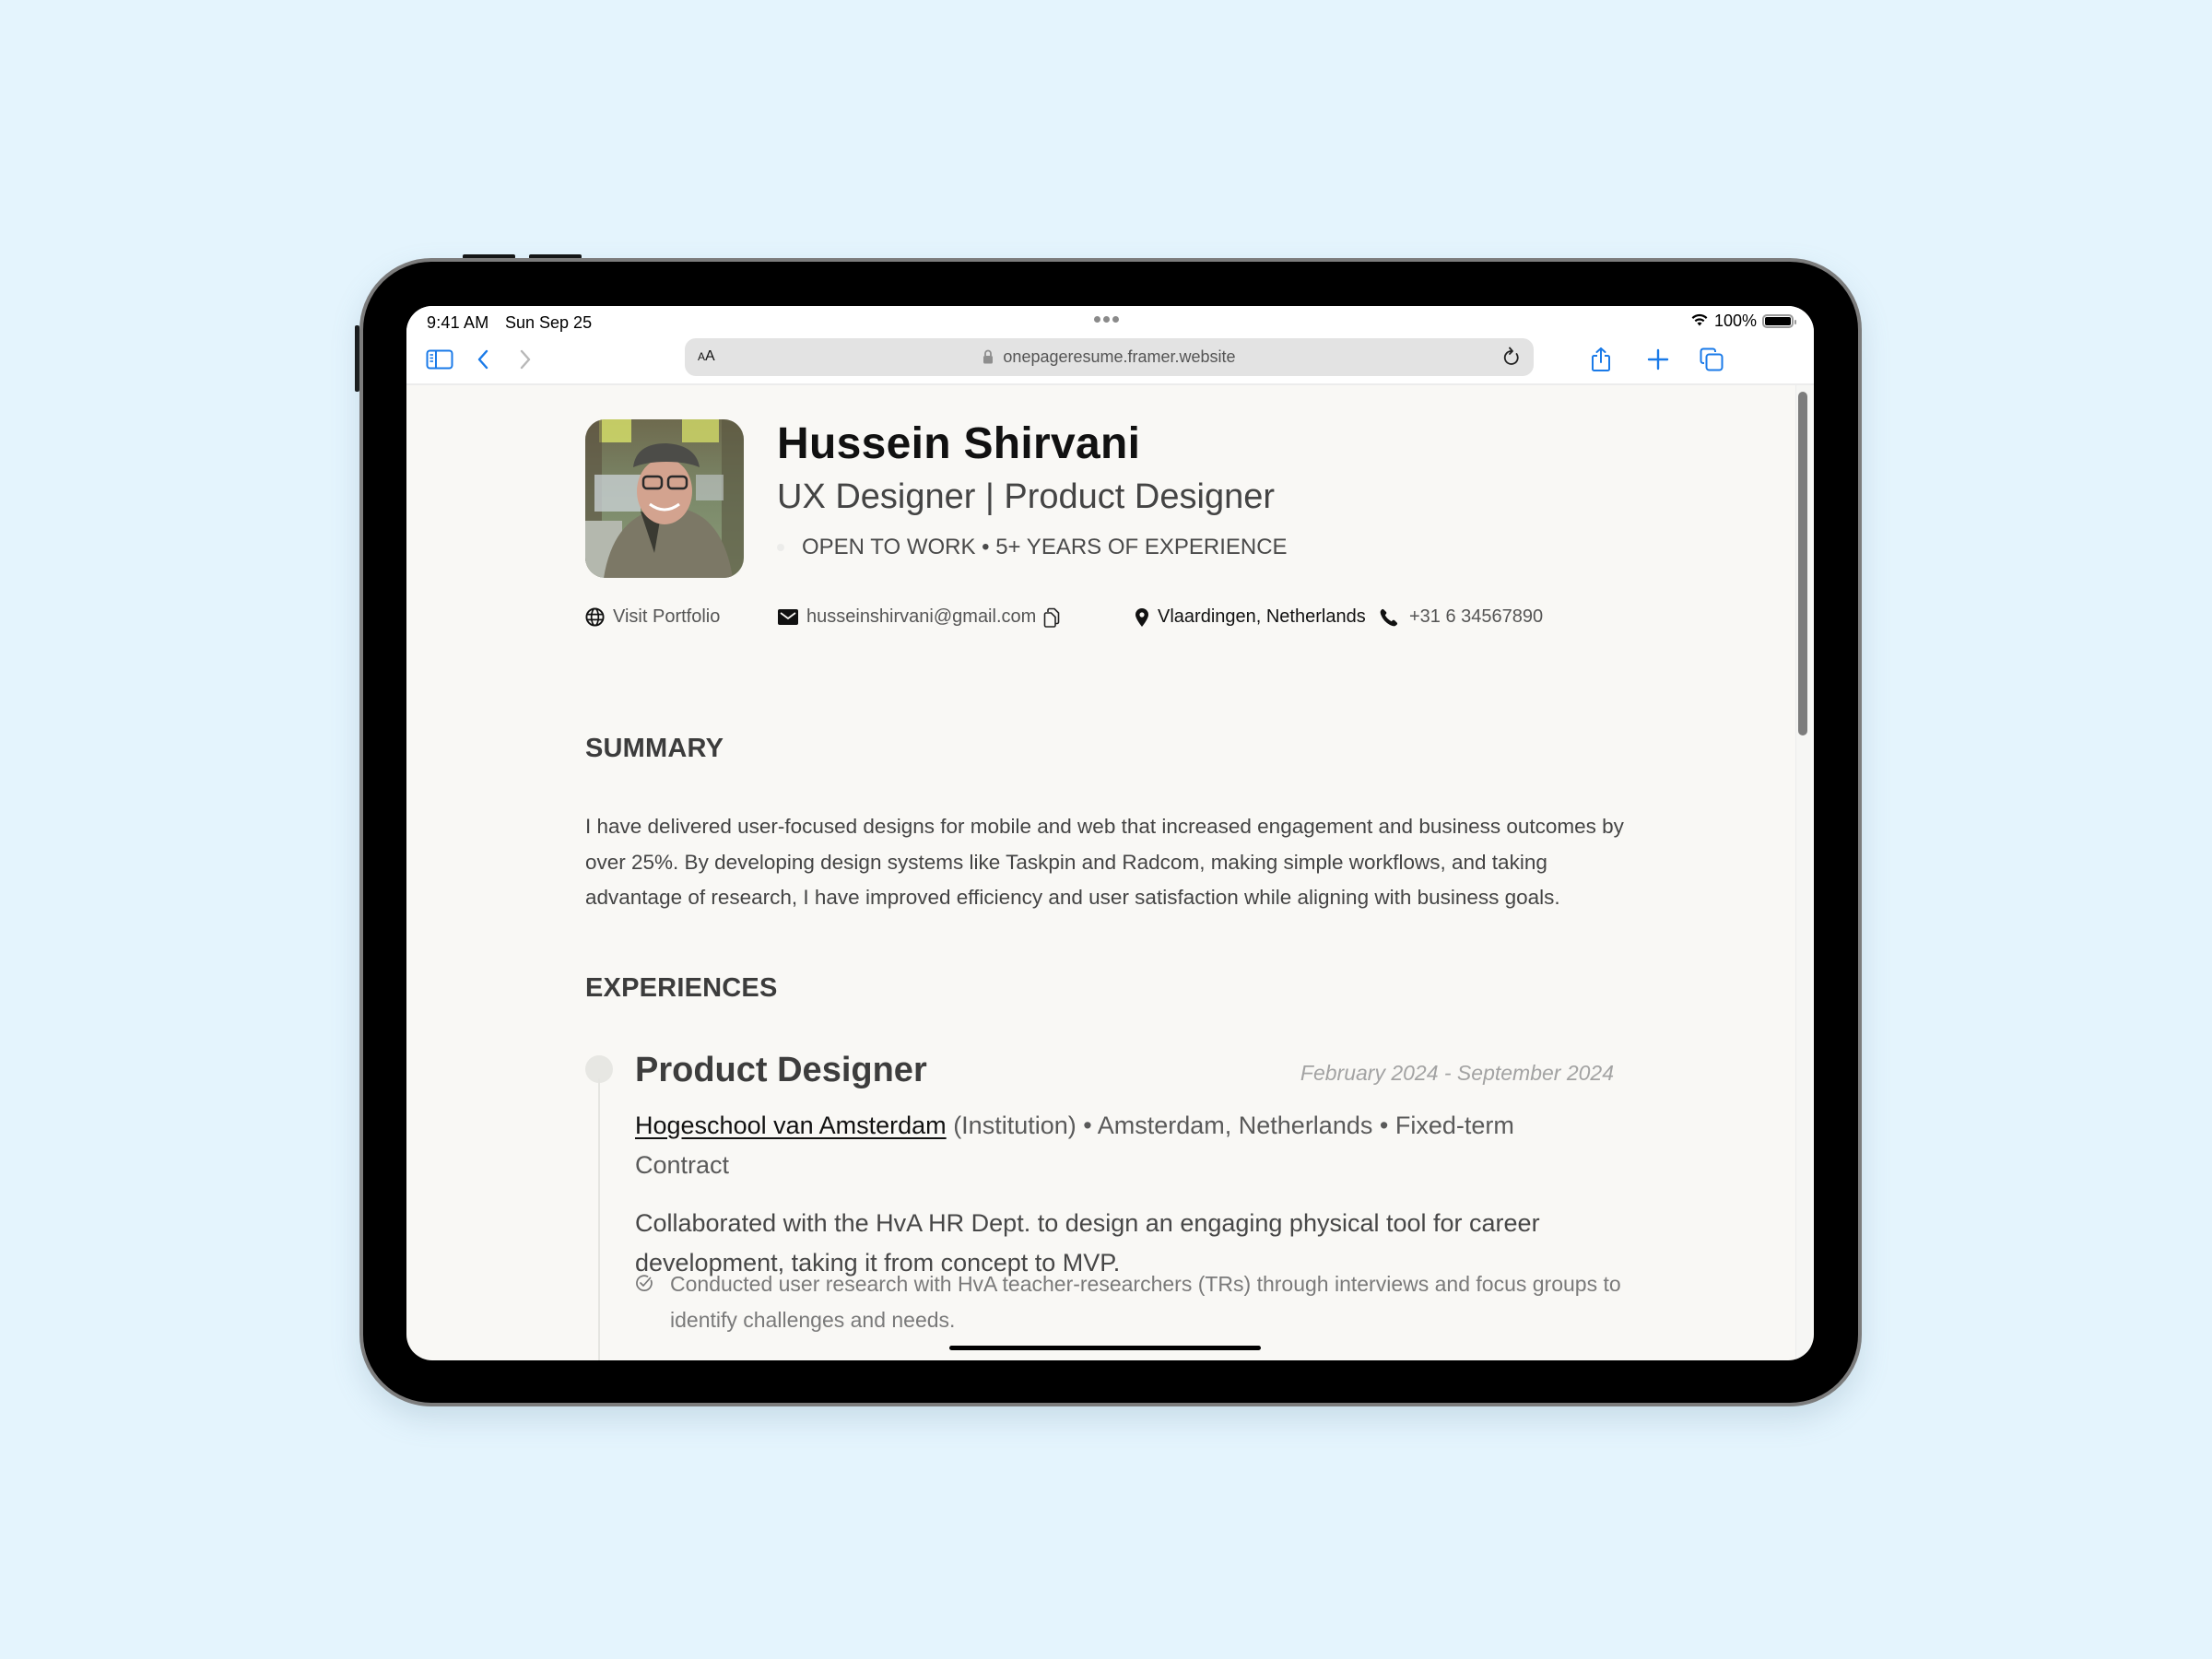  What do you see at coordinates (1051, 617) in the screenshot?
I see `copy-icon` at bounding box center [1051, 617].